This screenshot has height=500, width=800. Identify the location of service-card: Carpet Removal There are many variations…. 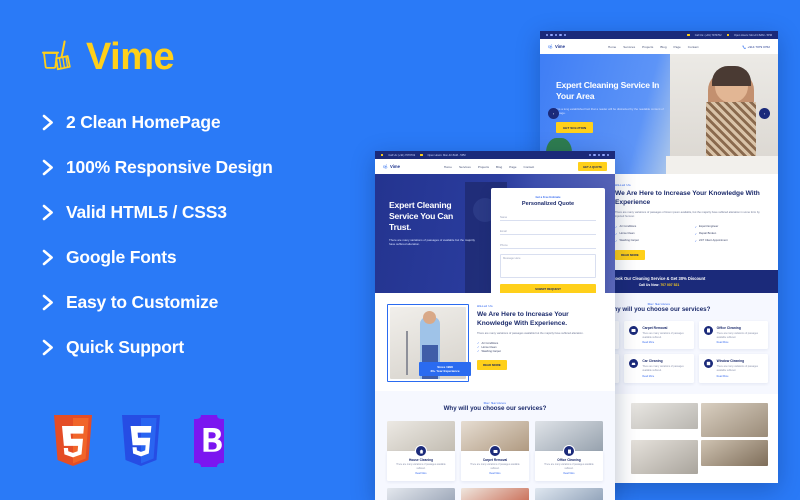
(495, 451).